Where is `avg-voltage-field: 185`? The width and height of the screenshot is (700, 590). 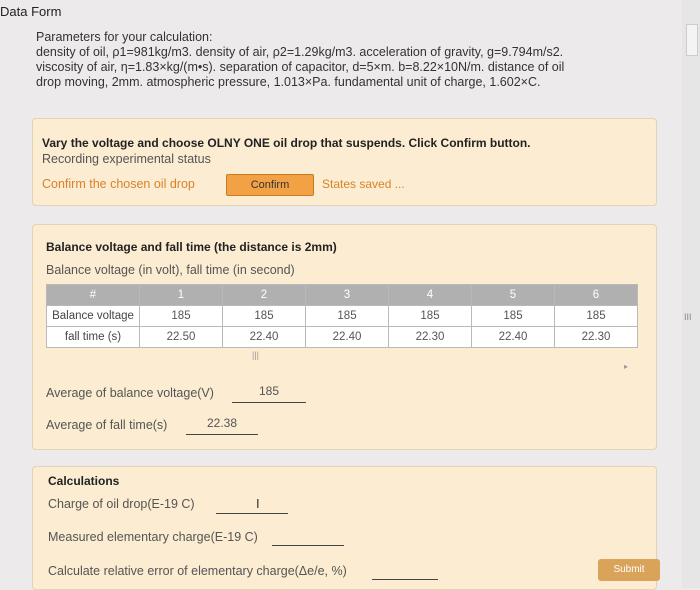
avg-voltage-field: 185 is located at coordinates (269, 391).